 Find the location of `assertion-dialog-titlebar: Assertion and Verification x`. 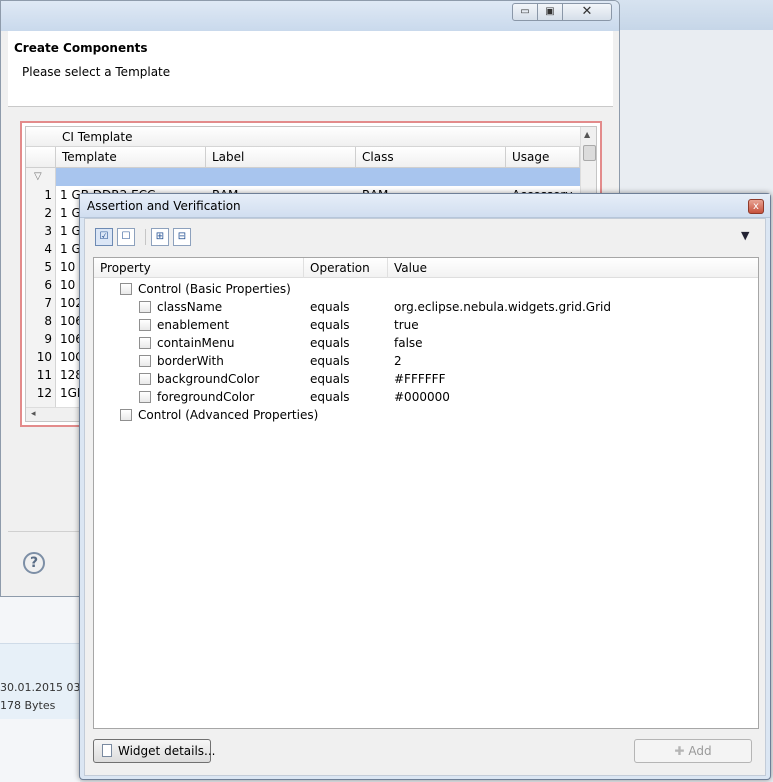

assertion-dialog-titlebar: Assertion and Verification x is located at coordinates (425, 206).